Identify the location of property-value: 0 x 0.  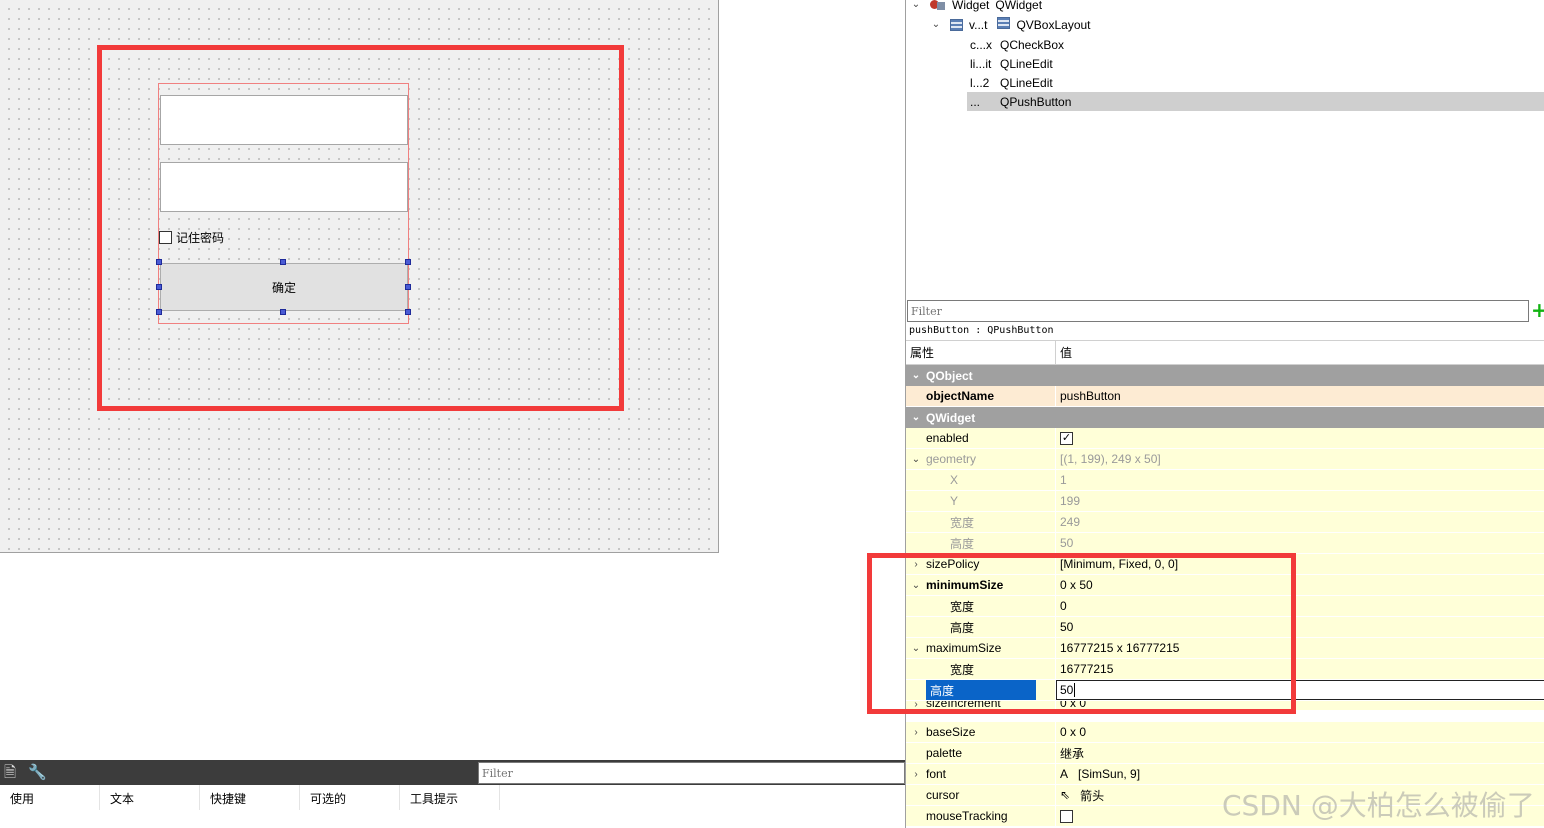
(1073, 732).